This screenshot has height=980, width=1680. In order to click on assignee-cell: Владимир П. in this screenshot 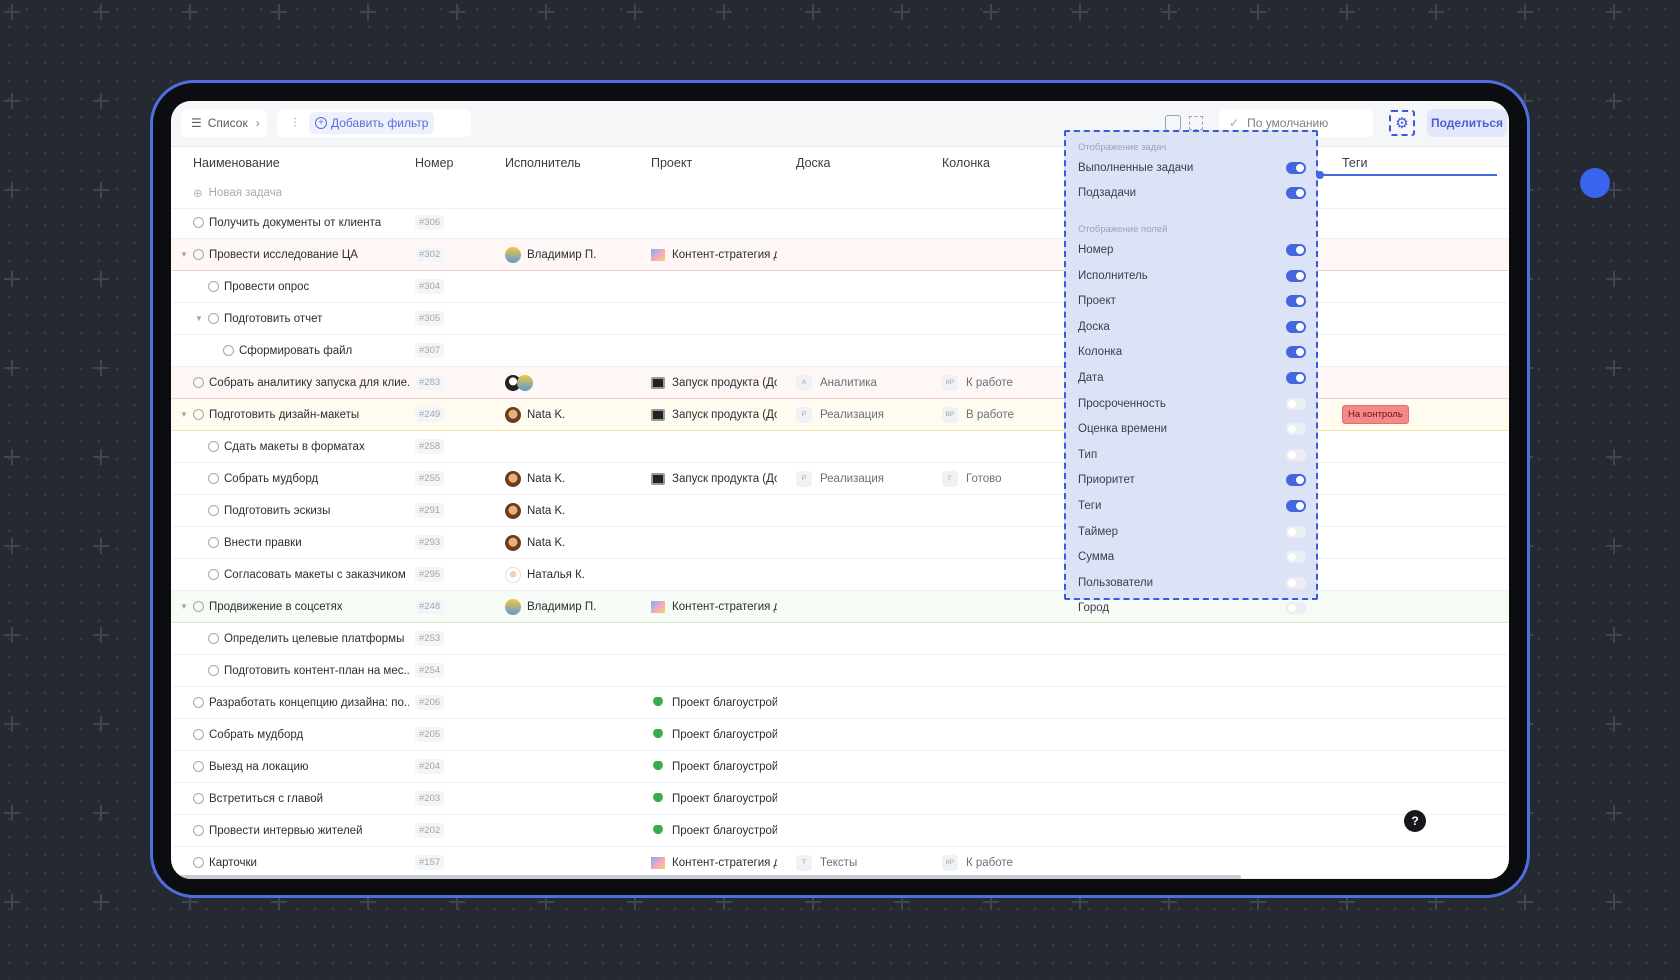, I will do `click(550, 254)`.